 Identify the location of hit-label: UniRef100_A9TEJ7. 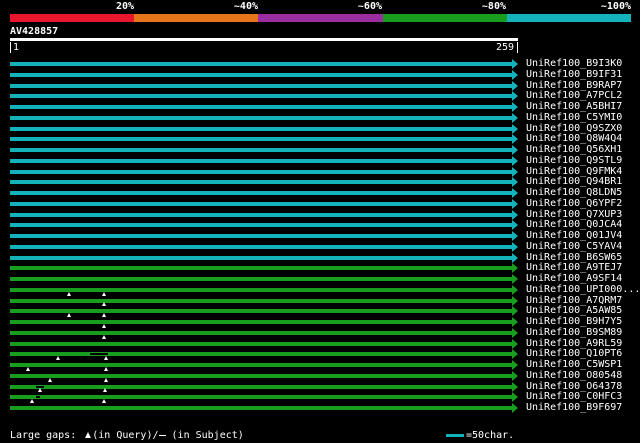
(574, 267).